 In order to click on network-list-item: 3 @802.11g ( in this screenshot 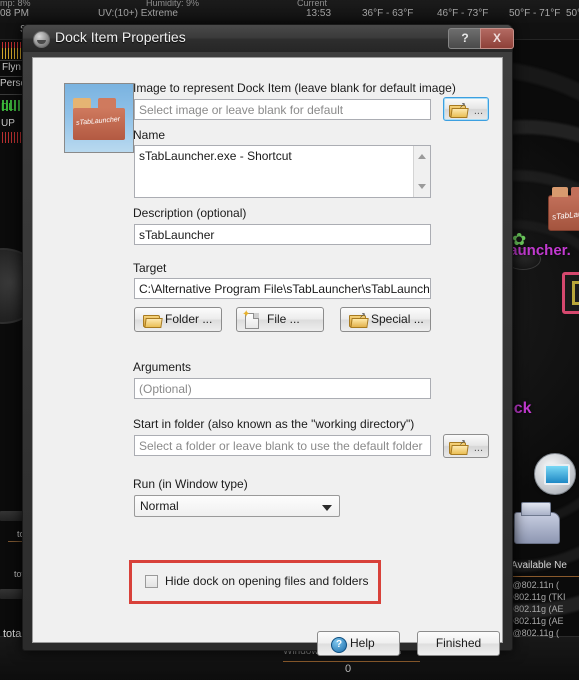, I will do `click(532, 633)`.